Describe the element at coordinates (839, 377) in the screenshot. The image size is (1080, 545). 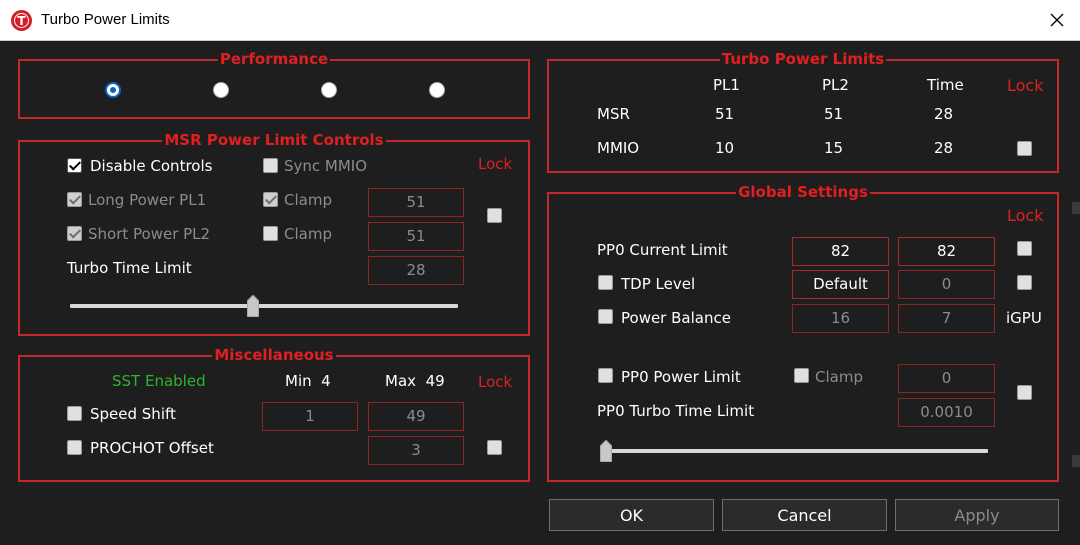
I see `pp0-clamp-label: Clamp` at that location.